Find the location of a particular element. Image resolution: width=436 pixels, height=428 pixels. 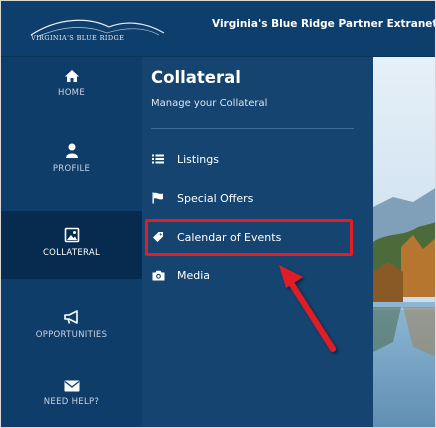

nav-item-collateral: COLLATERAL is located at coordinates (71, 245).